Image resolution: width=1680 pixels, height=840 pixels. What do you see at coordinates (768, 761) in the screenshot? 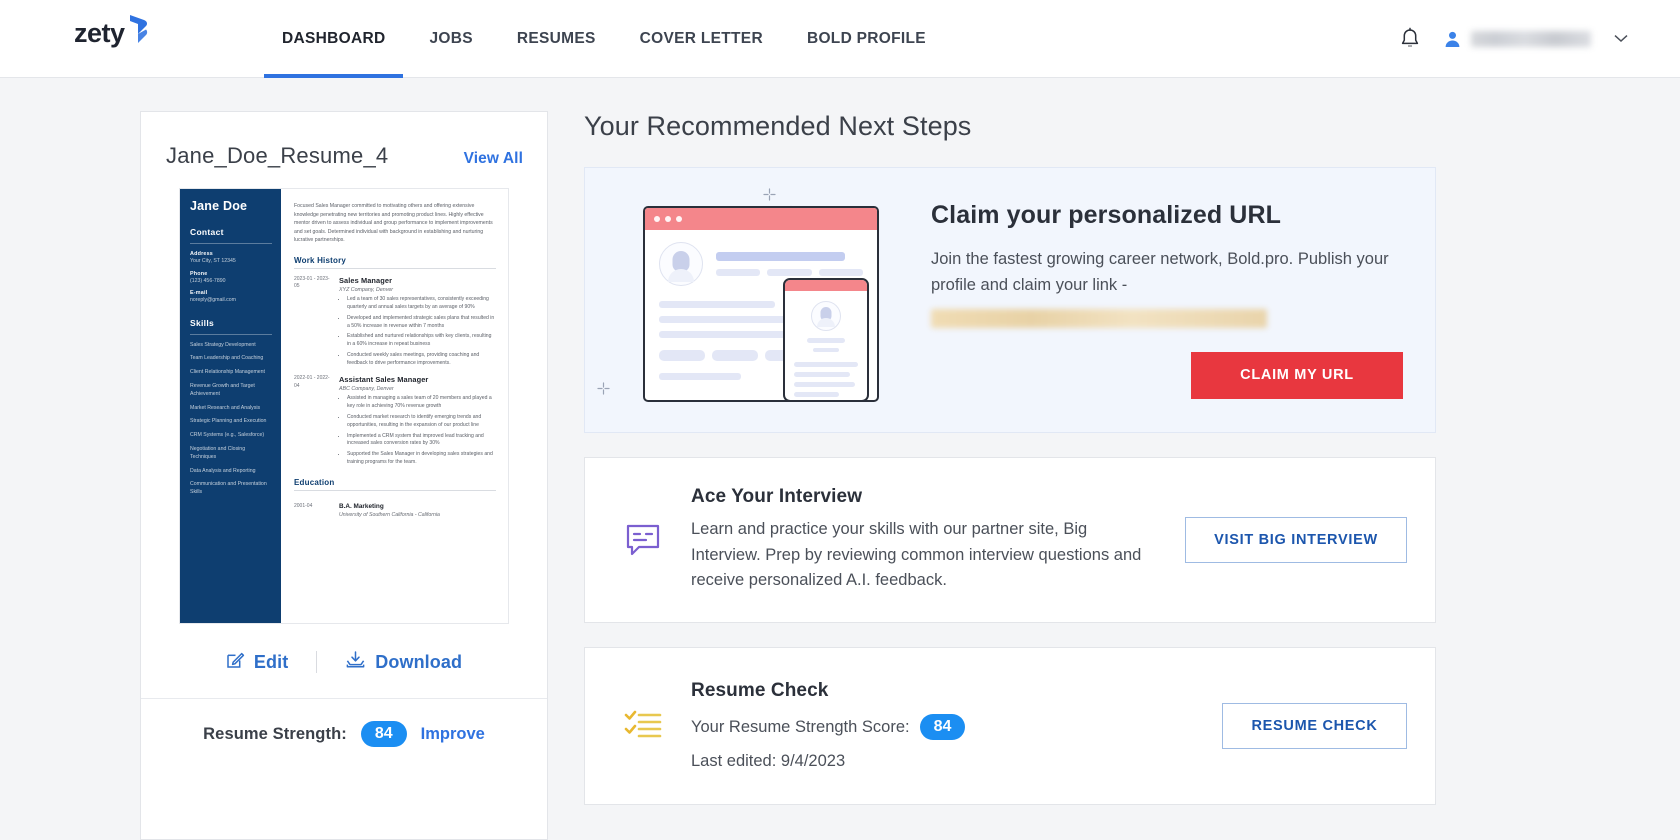
I see `resume-check-last-edited: Last edited: 9/4/2023` at bounding box center [768, 761].